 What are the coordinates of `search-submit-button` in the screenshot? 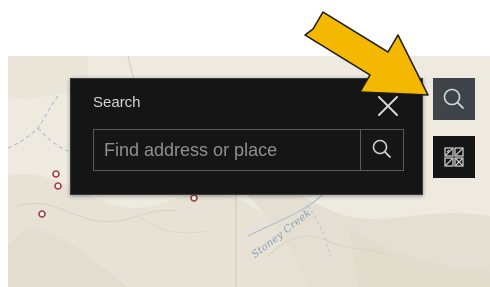 It's located at (381, 150).